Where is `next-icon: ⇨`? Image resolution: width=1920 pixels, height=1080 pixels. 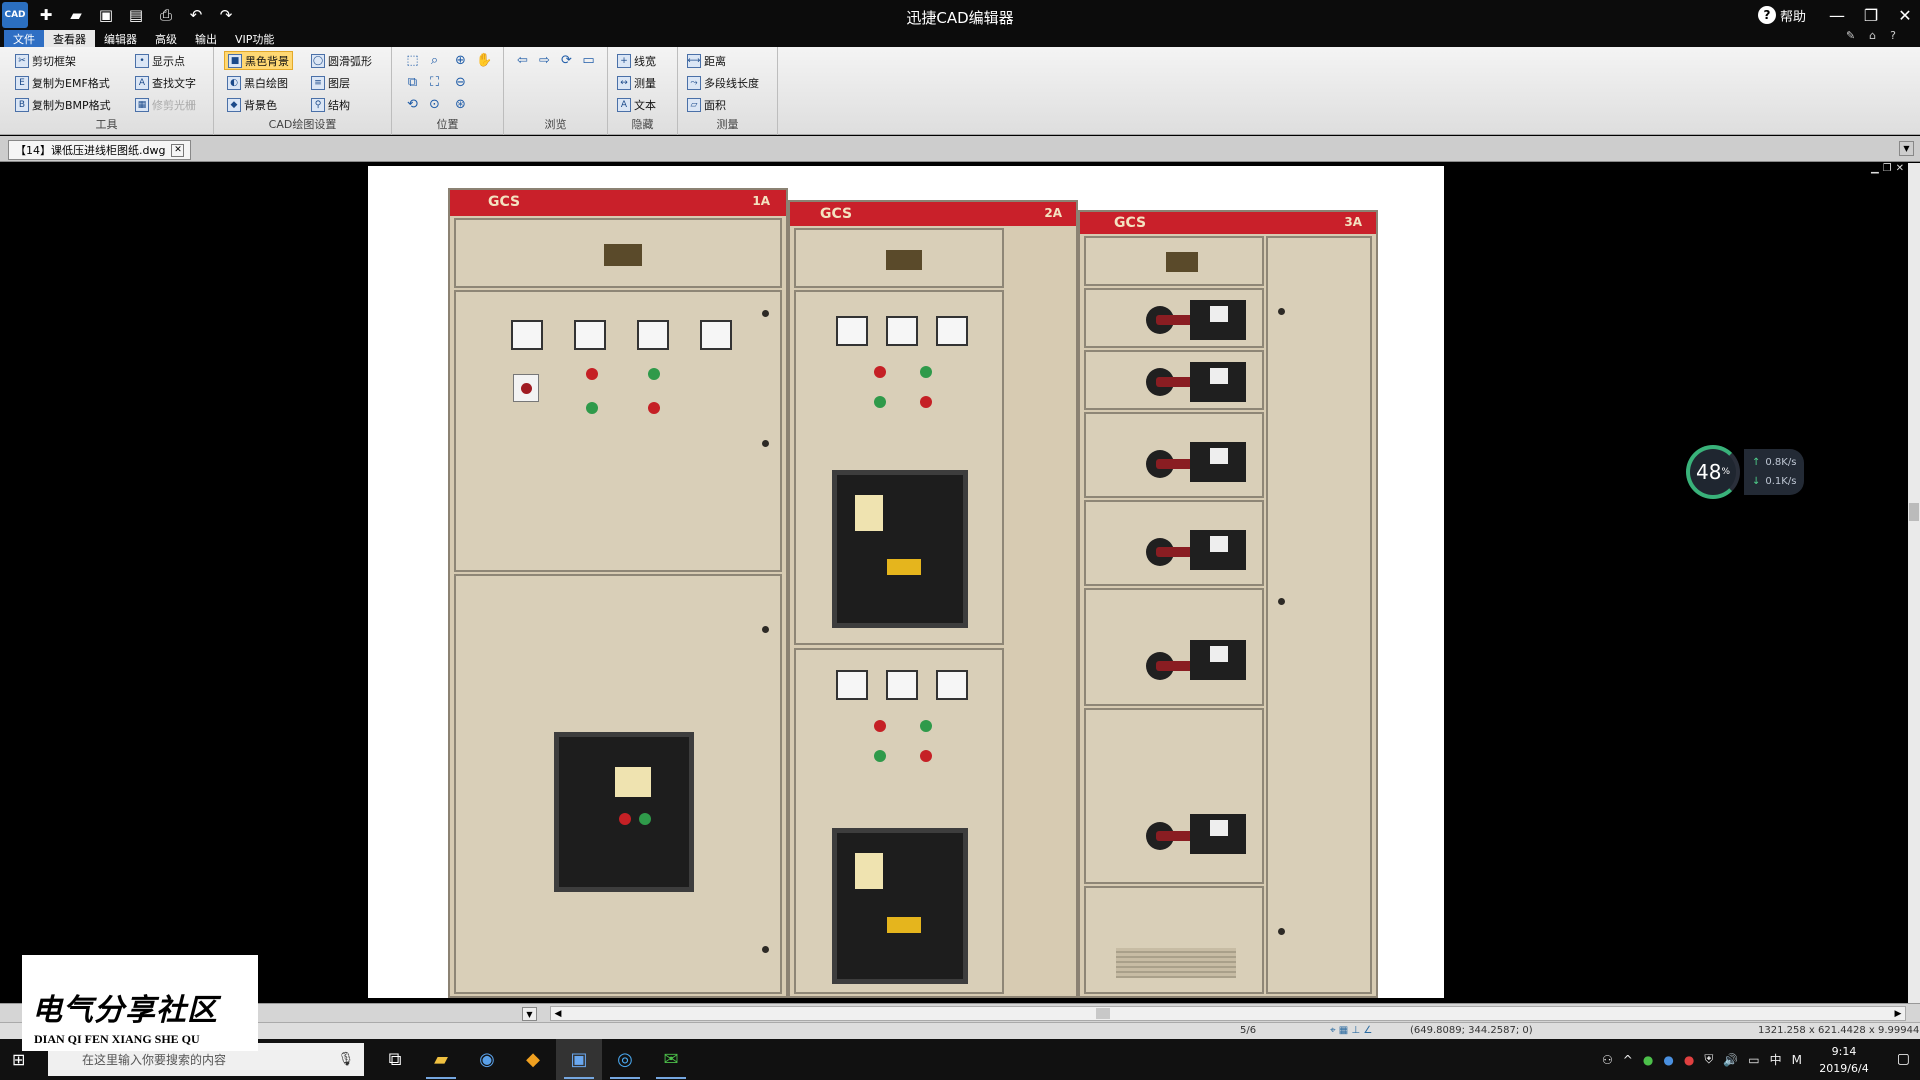
next-icon: ⇨ is located at coordinates (544, 60).